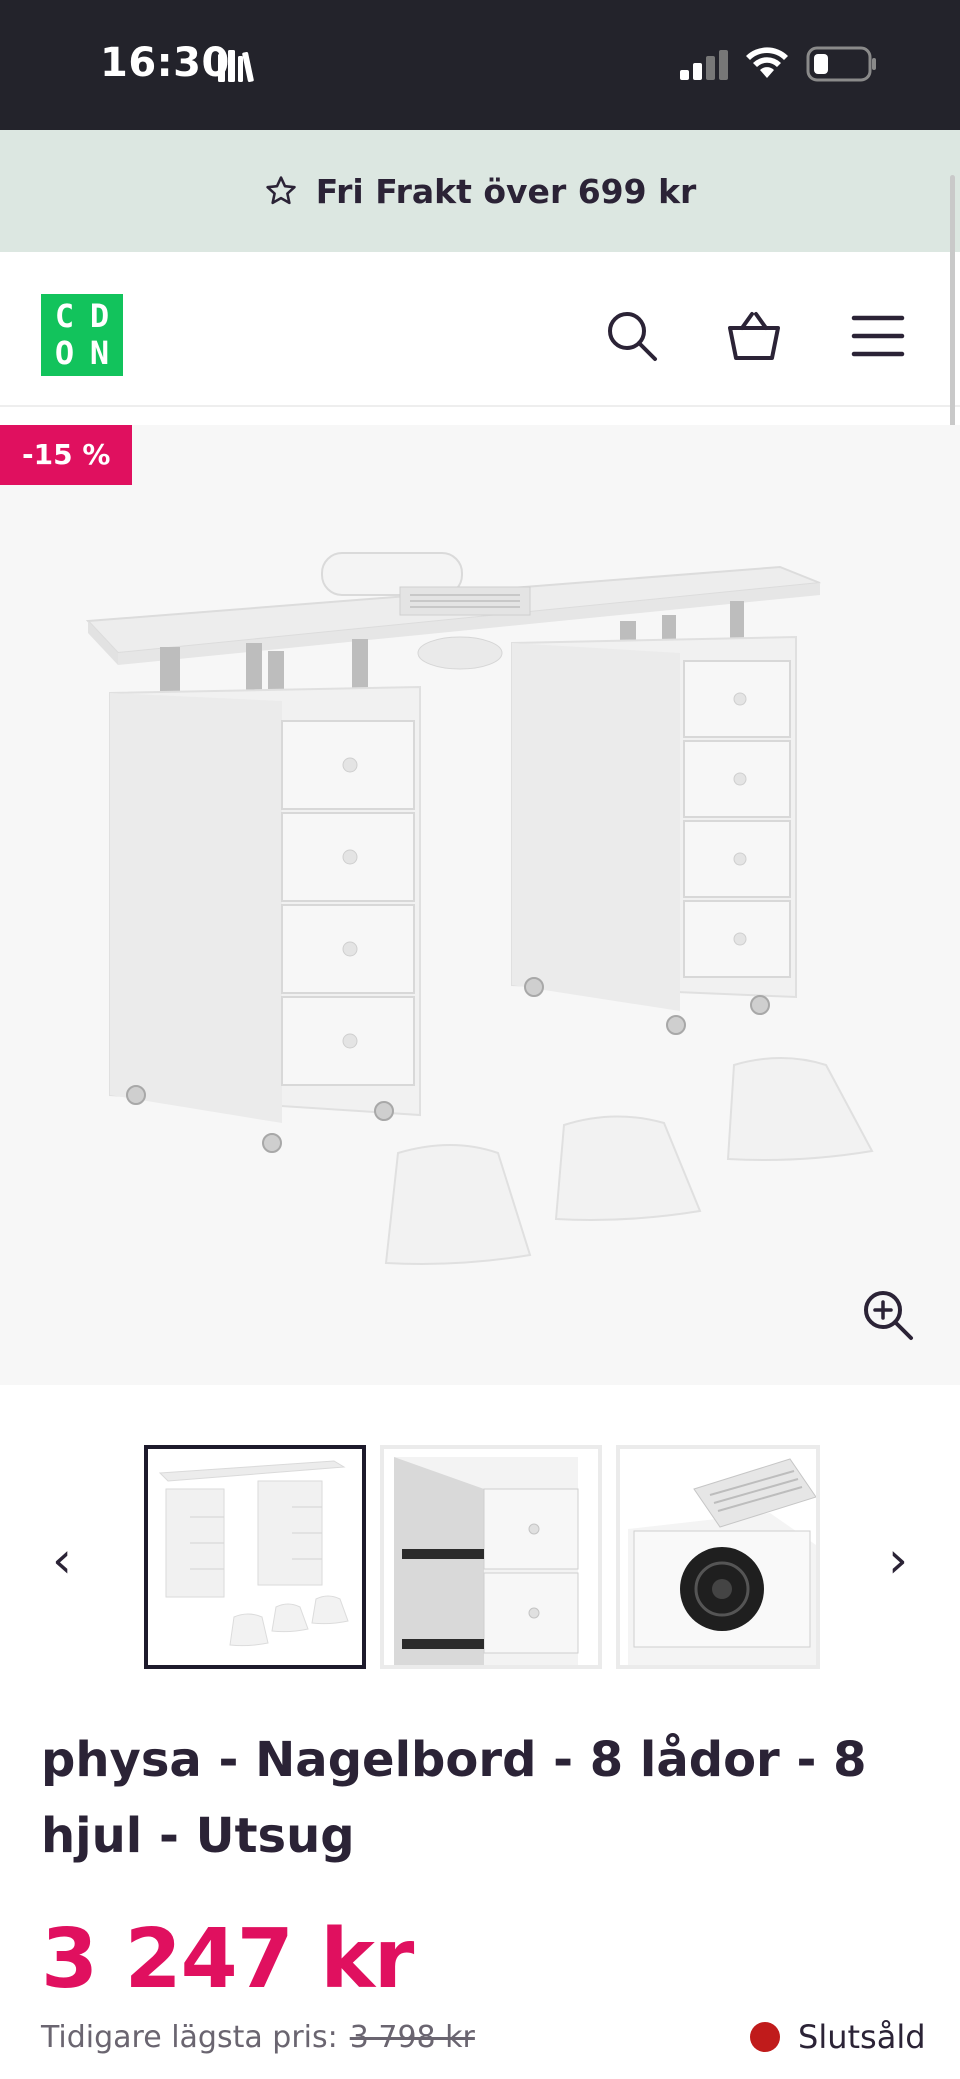 This screenshot has height=2079, width=960. Describe the element at coordinates (480, 329) in the screenshot. I see `site-header: C D O N` at that location.